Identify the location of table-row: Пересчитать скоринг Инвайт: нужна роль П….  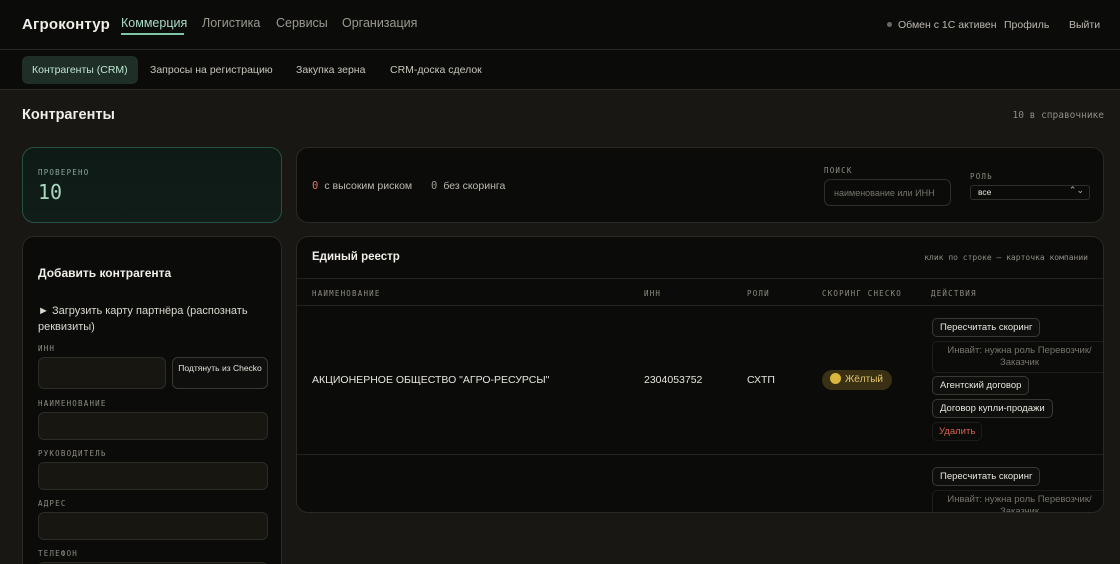
(700, 484).